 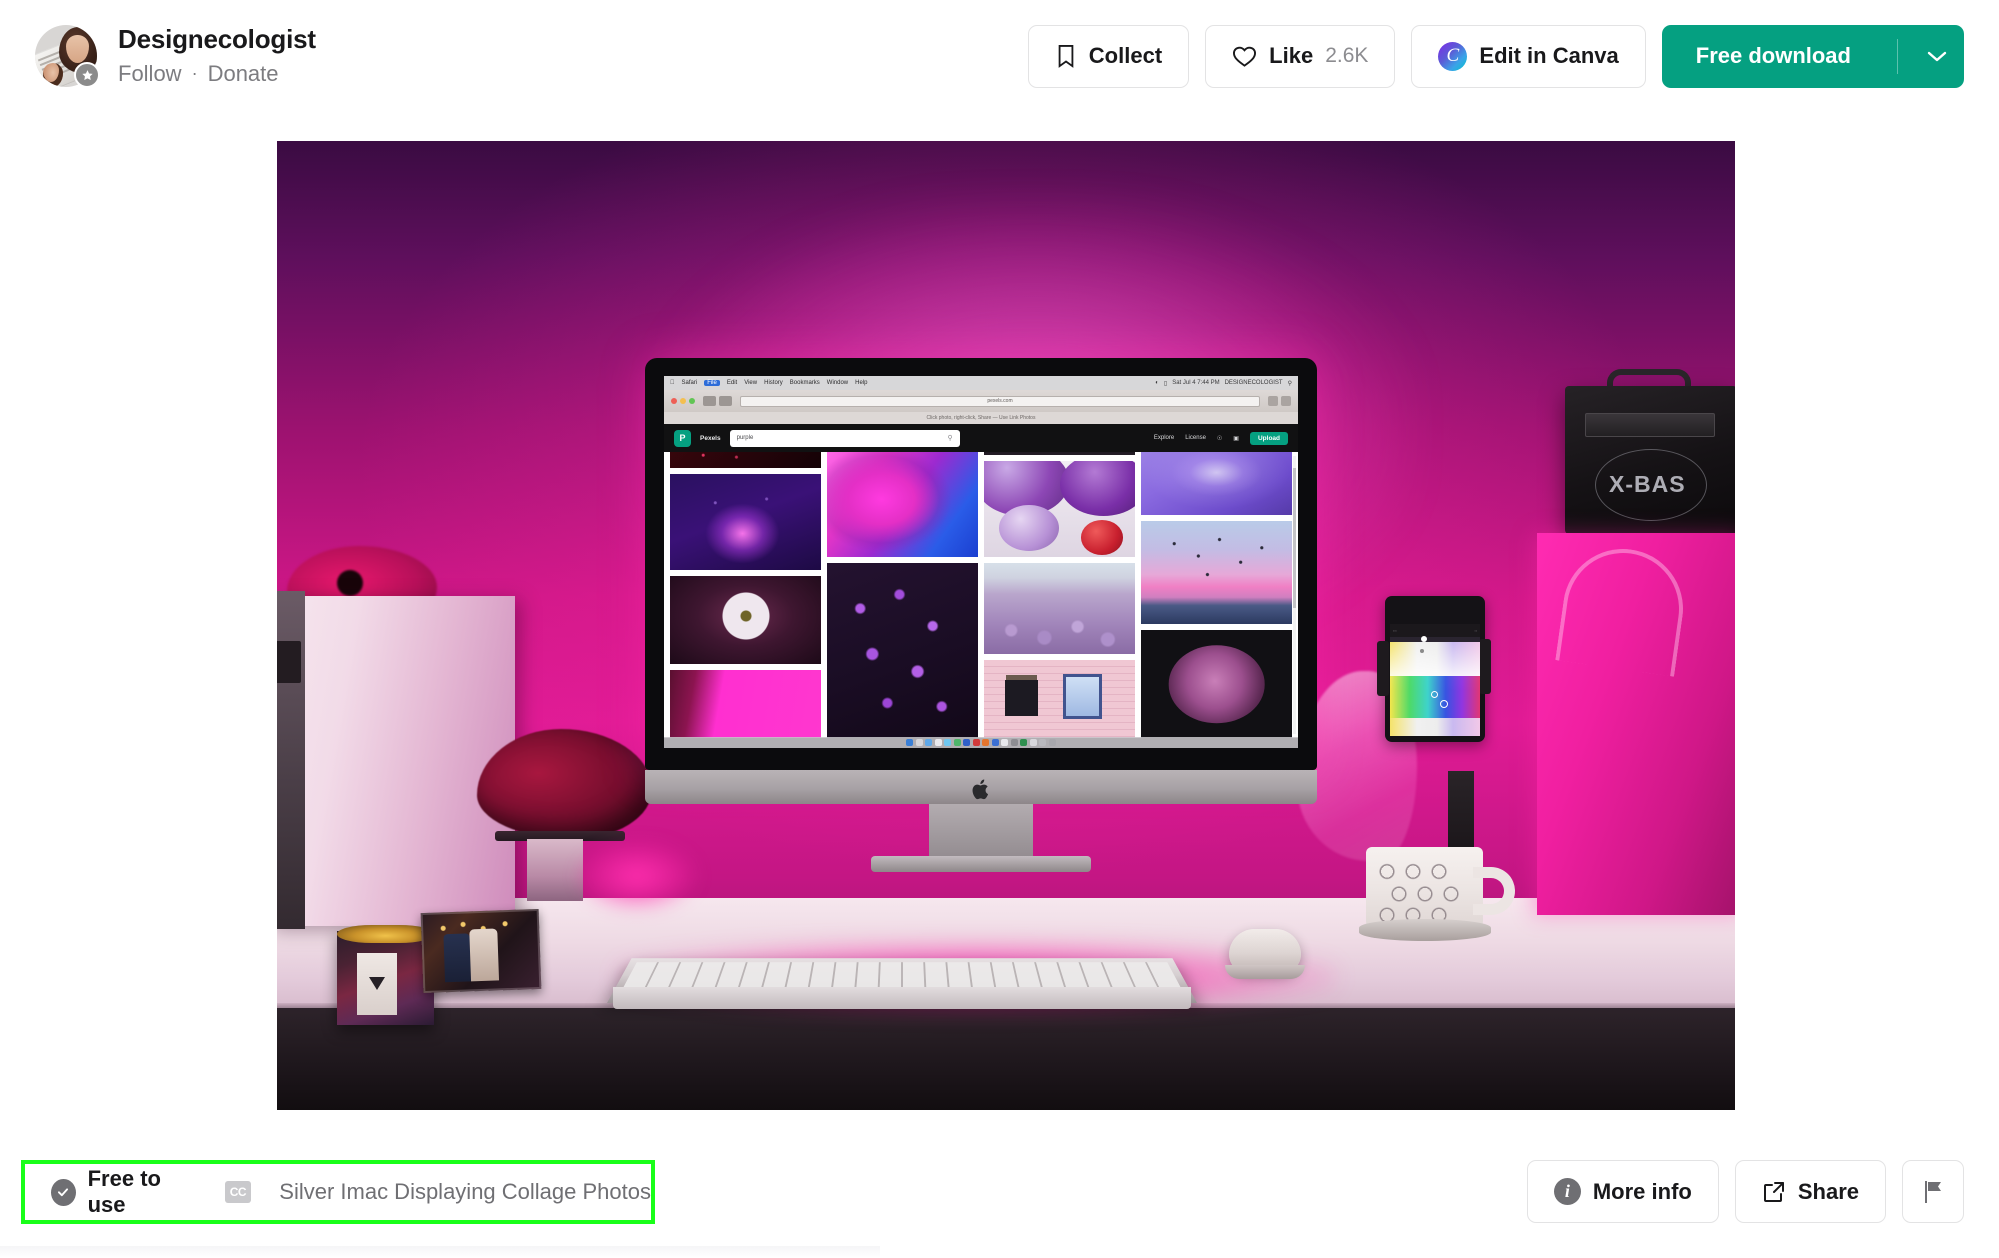 What do you see at coordinates (981, 595) in the screenshot?
I see `photo-collage-grid` at bounding box center [981, 595].